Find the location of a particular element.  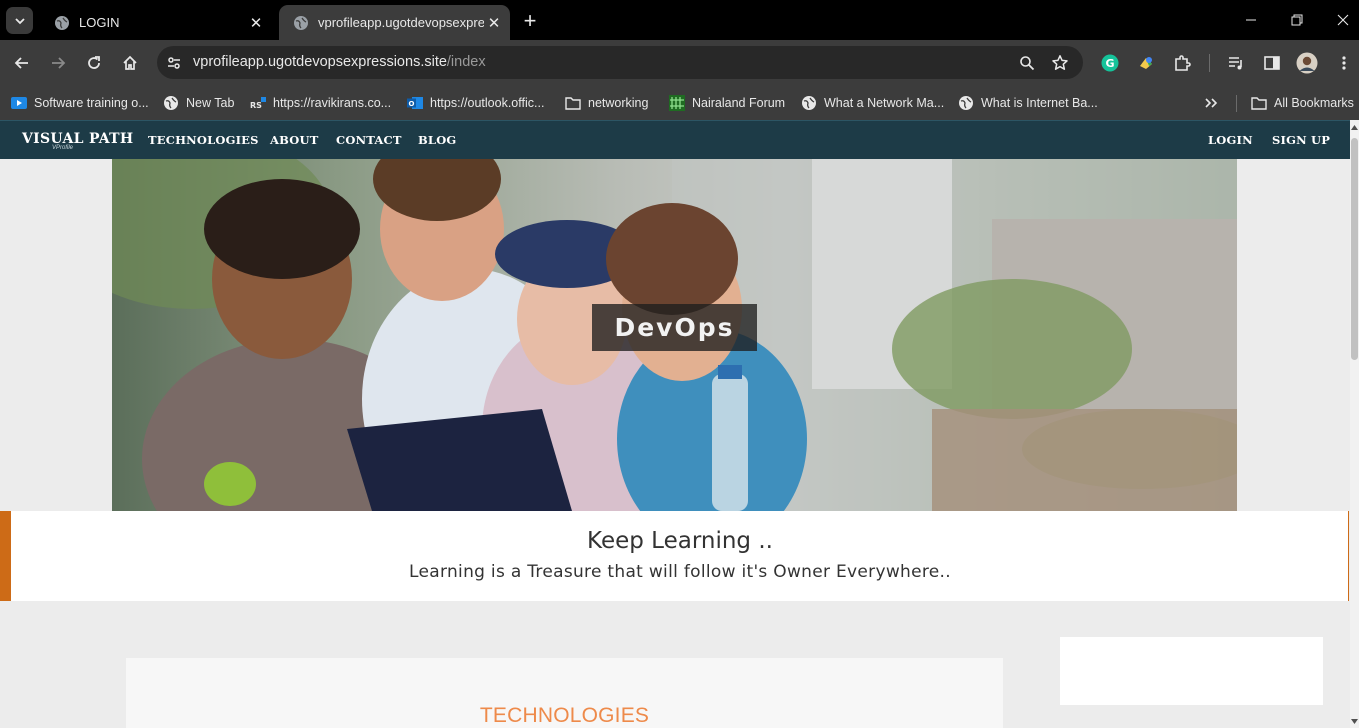

media-queue-icon is located at coordinates (1235, 63).